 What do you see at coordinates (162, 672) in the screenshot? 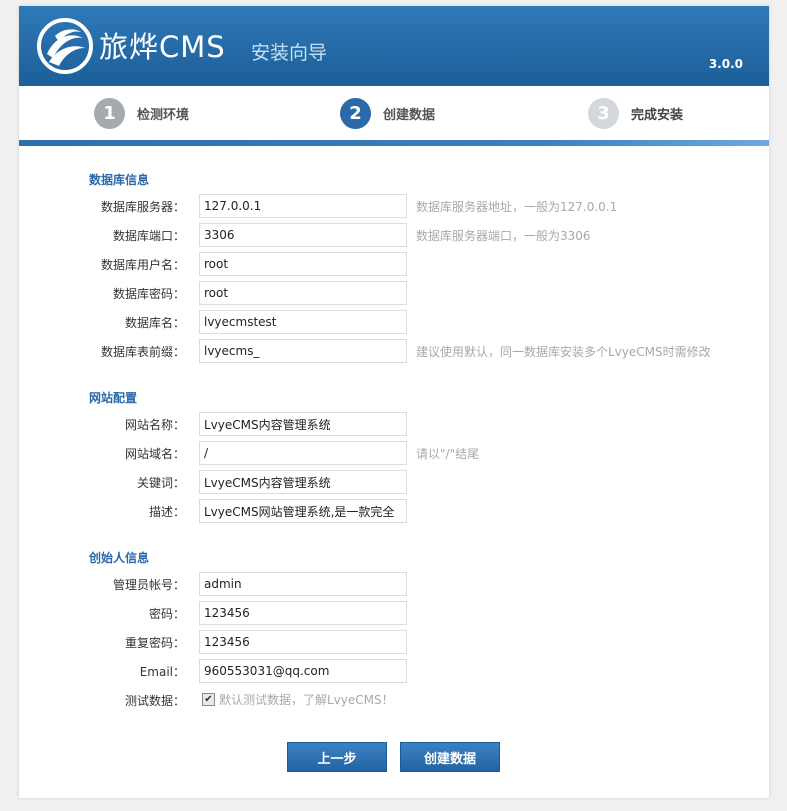
I see `field-label: Email：` at bounding box center [162, 672].